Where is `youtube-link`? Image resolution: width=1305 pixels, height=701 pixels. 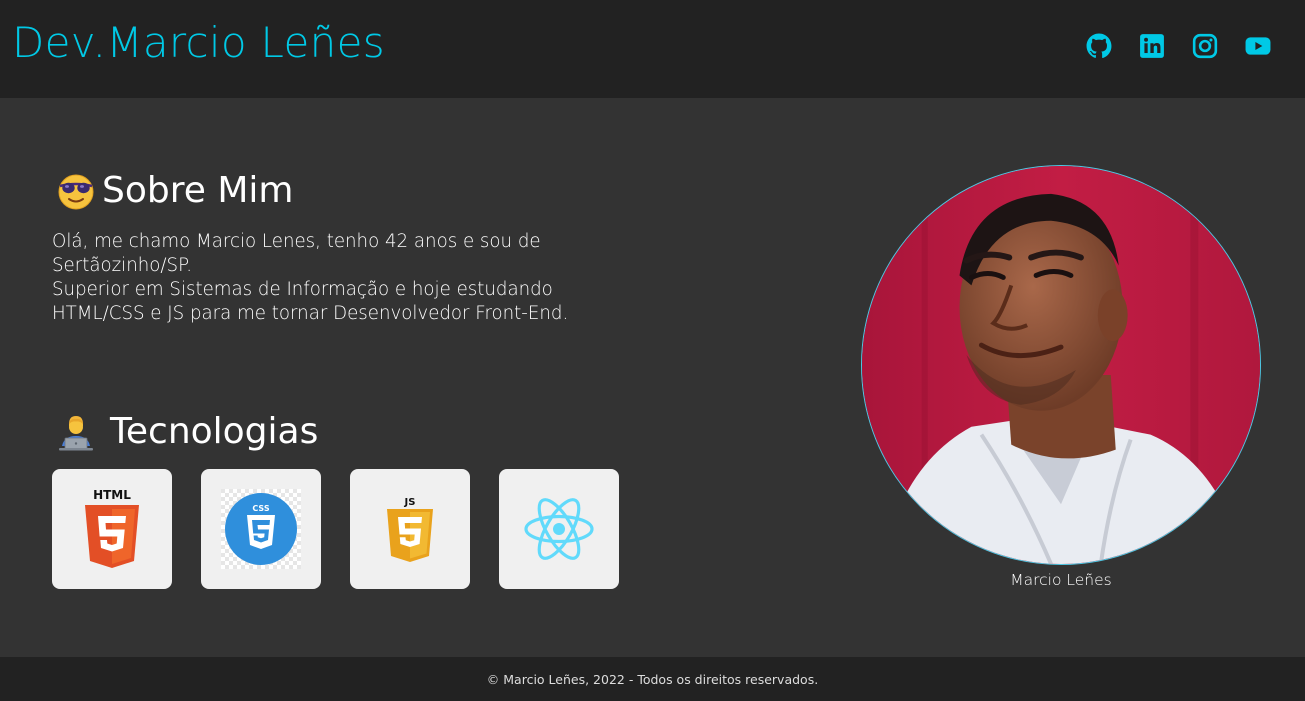
youtube-link is located at coordinates (1258, 46).